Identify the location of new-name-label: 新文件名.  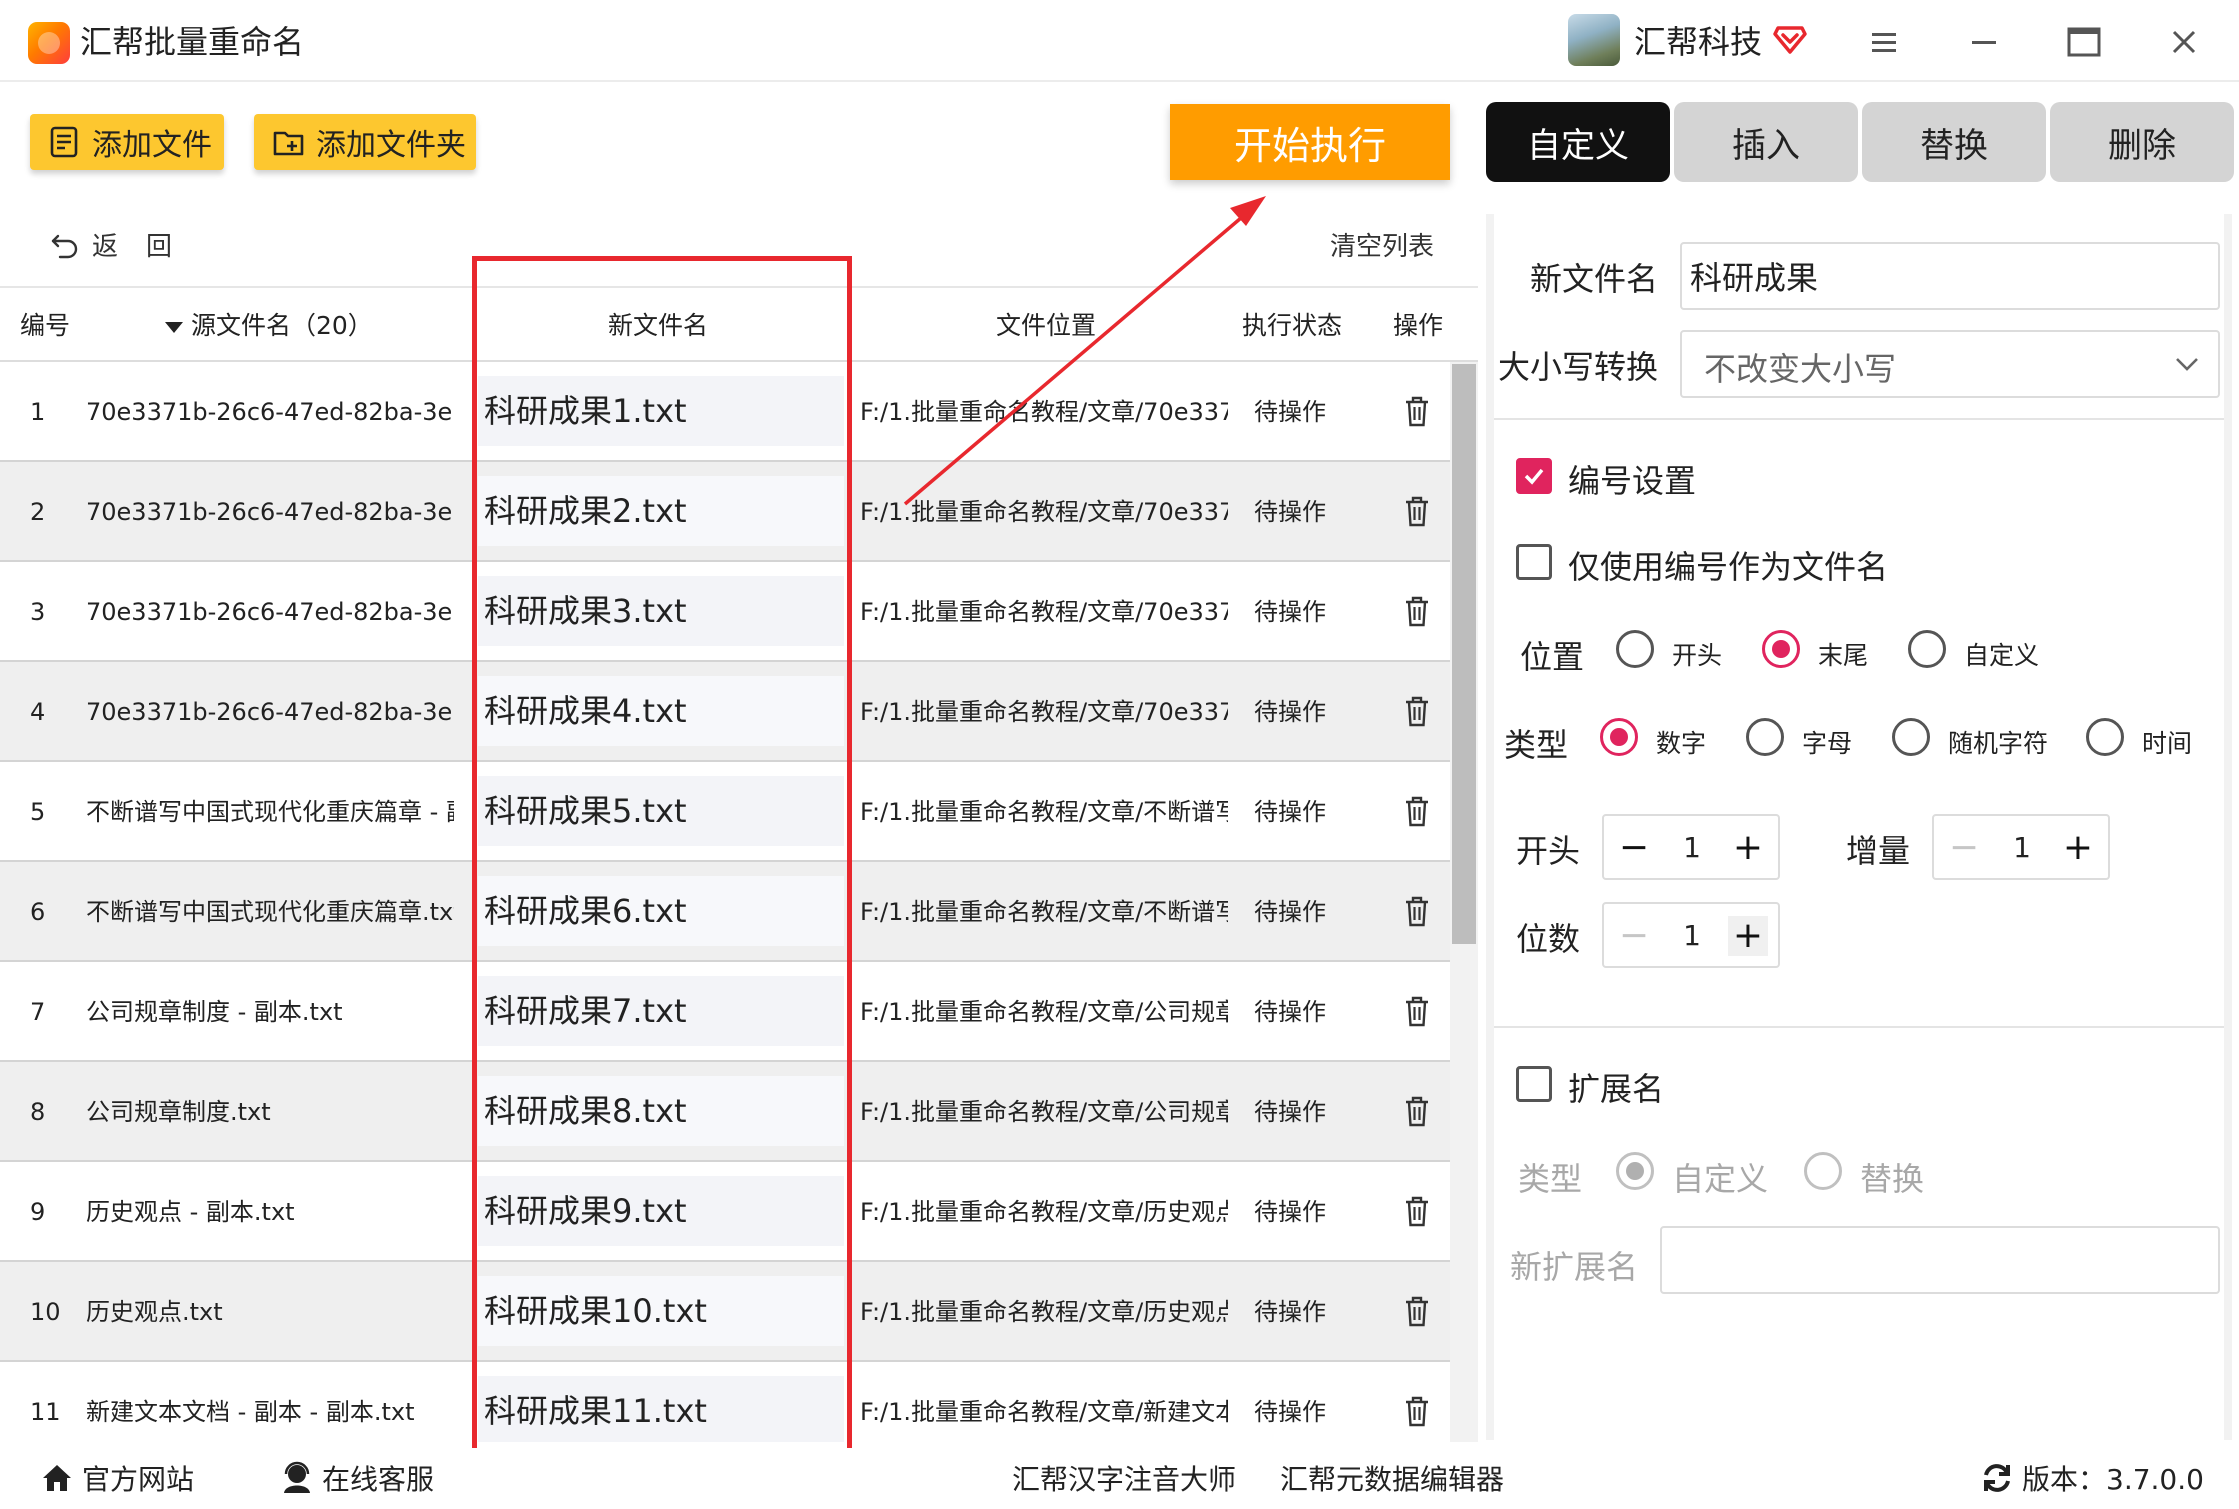
(1594, 279).